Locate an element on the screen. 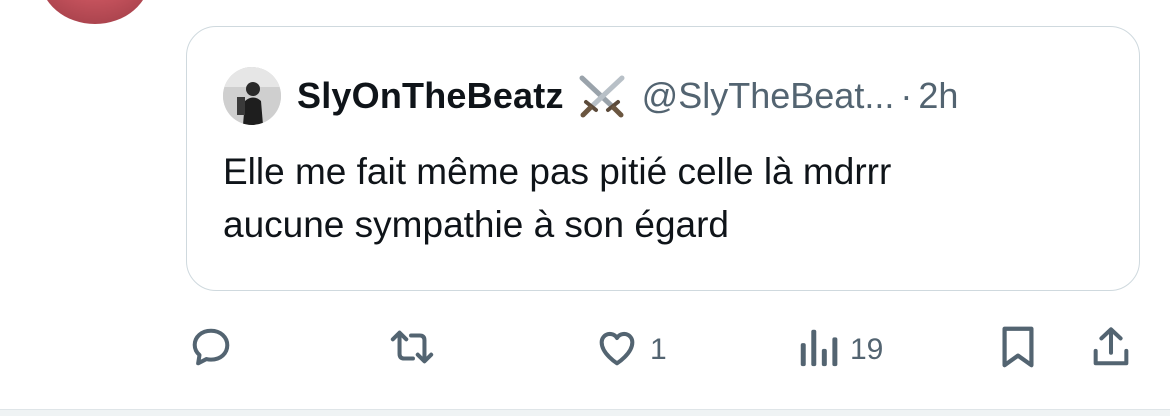 This screenshot has height=416, width=1170. reply-icon is located at coordinates (211, 349).